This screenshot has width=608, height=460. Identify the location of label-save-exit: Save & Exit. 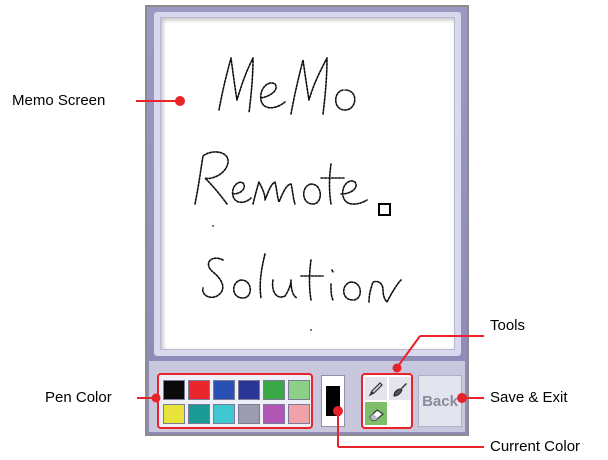
(529, 397).